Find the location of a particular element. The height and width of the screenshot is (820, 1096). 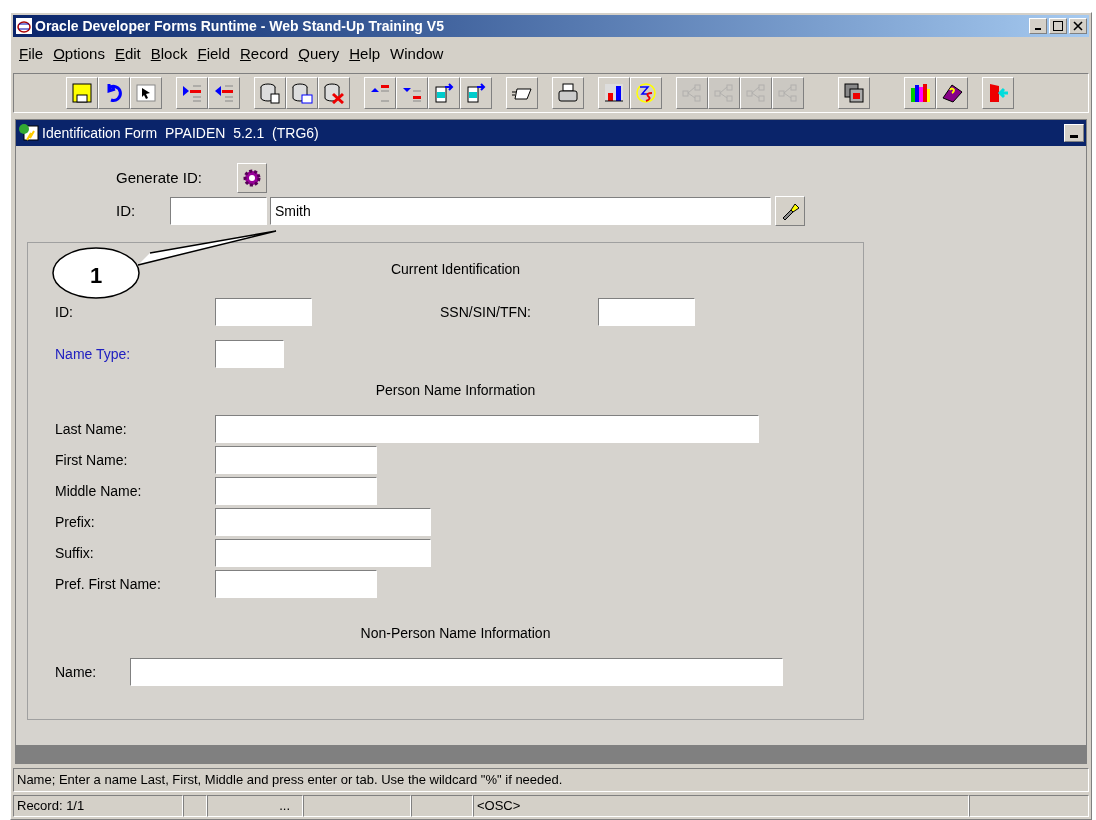

section-heading: Person Name Information is located at coordinates (455, 390).